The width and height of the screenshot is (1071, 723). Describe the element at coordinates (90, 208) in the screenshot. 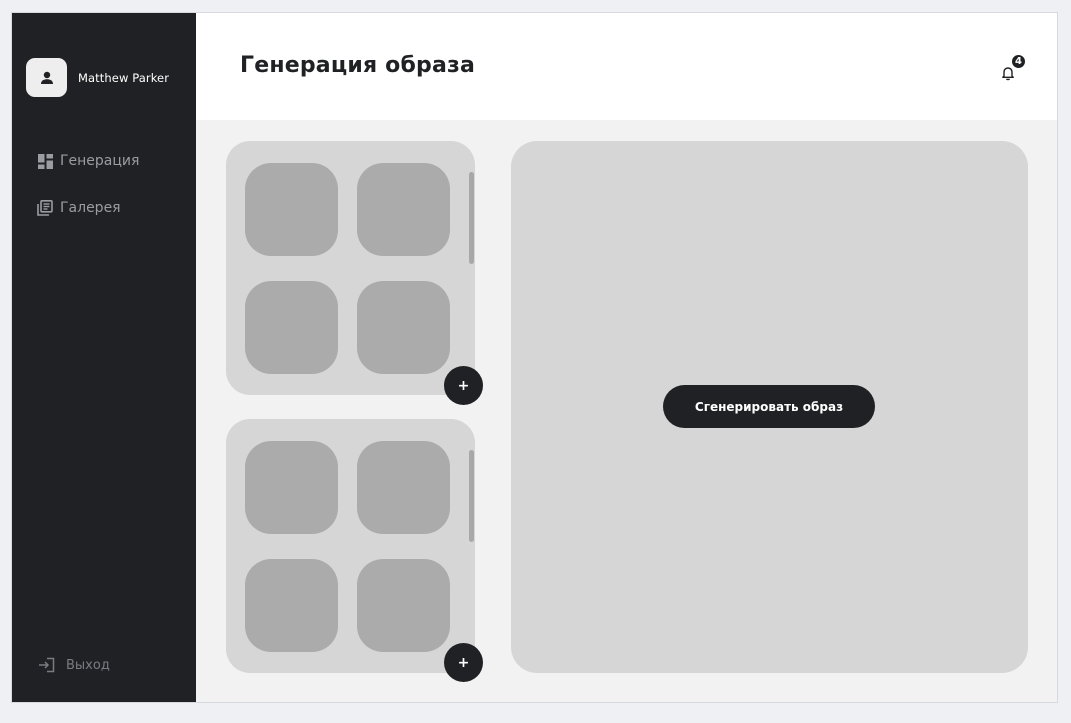

I see `sidebar-item-label: Галерея` at that location.